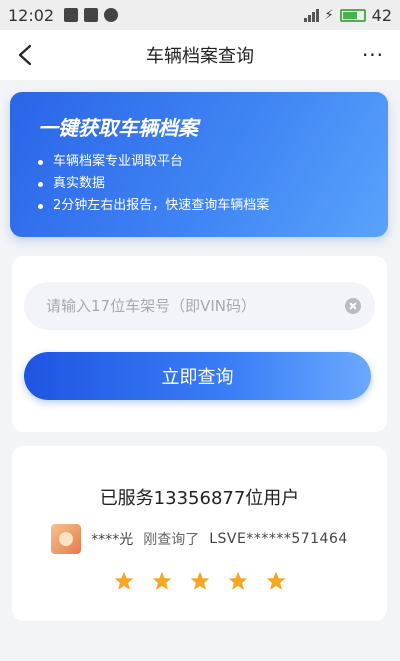 This screenshot has height=661, width=400. I want to click on rating-stars, so click(199, 581).